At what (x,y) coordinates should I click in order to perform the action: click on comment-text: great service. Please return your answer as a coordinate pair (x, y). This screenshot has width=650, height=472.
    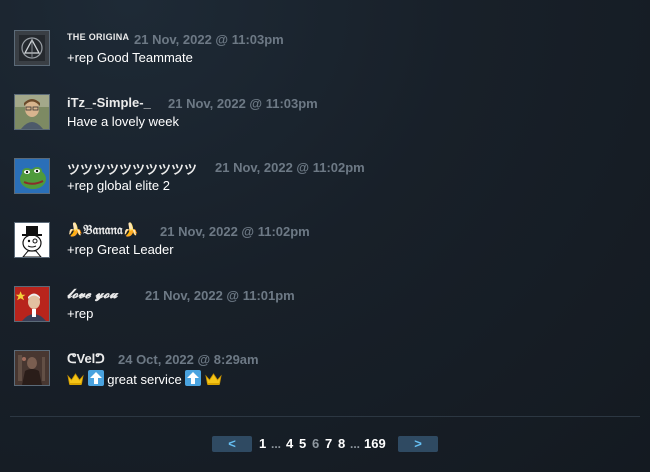
    Looking at the image, I should click on (144, 379).